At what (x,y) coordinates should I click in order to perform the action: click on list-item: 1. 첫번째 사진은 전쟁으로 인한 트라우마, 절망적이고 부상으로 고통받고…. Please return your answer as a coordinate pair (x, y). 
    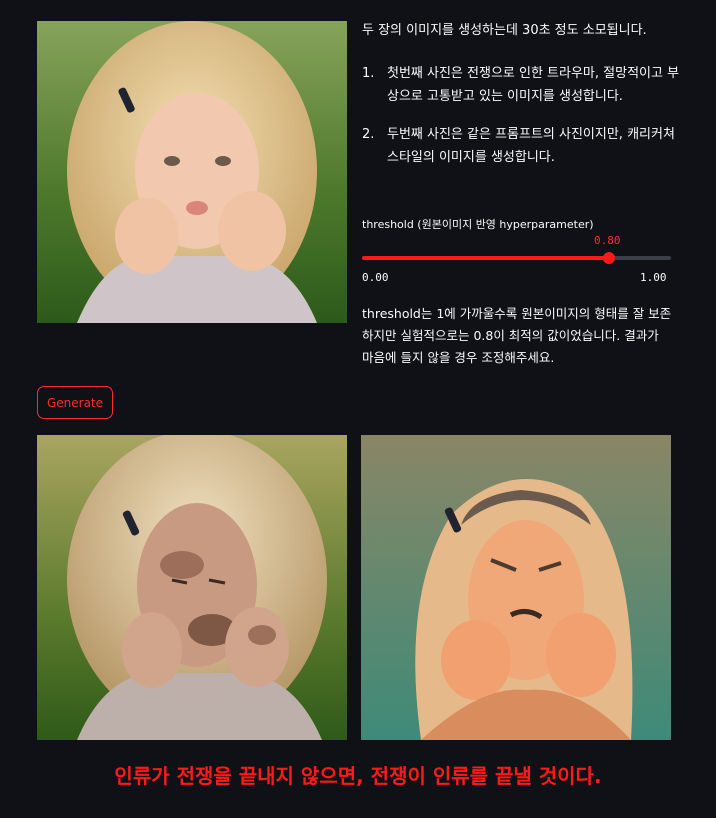
    Looking at the image, I should click on (521, 85).